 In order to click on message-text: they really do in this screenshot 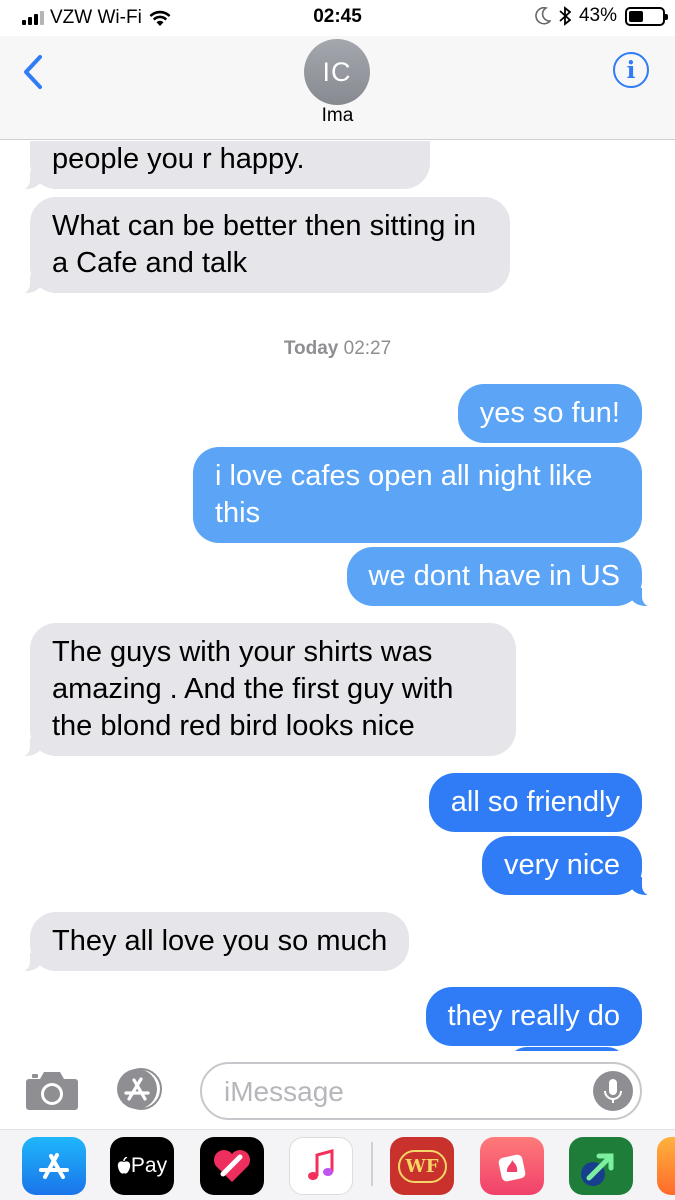, I will do `click(534, 1016)`.